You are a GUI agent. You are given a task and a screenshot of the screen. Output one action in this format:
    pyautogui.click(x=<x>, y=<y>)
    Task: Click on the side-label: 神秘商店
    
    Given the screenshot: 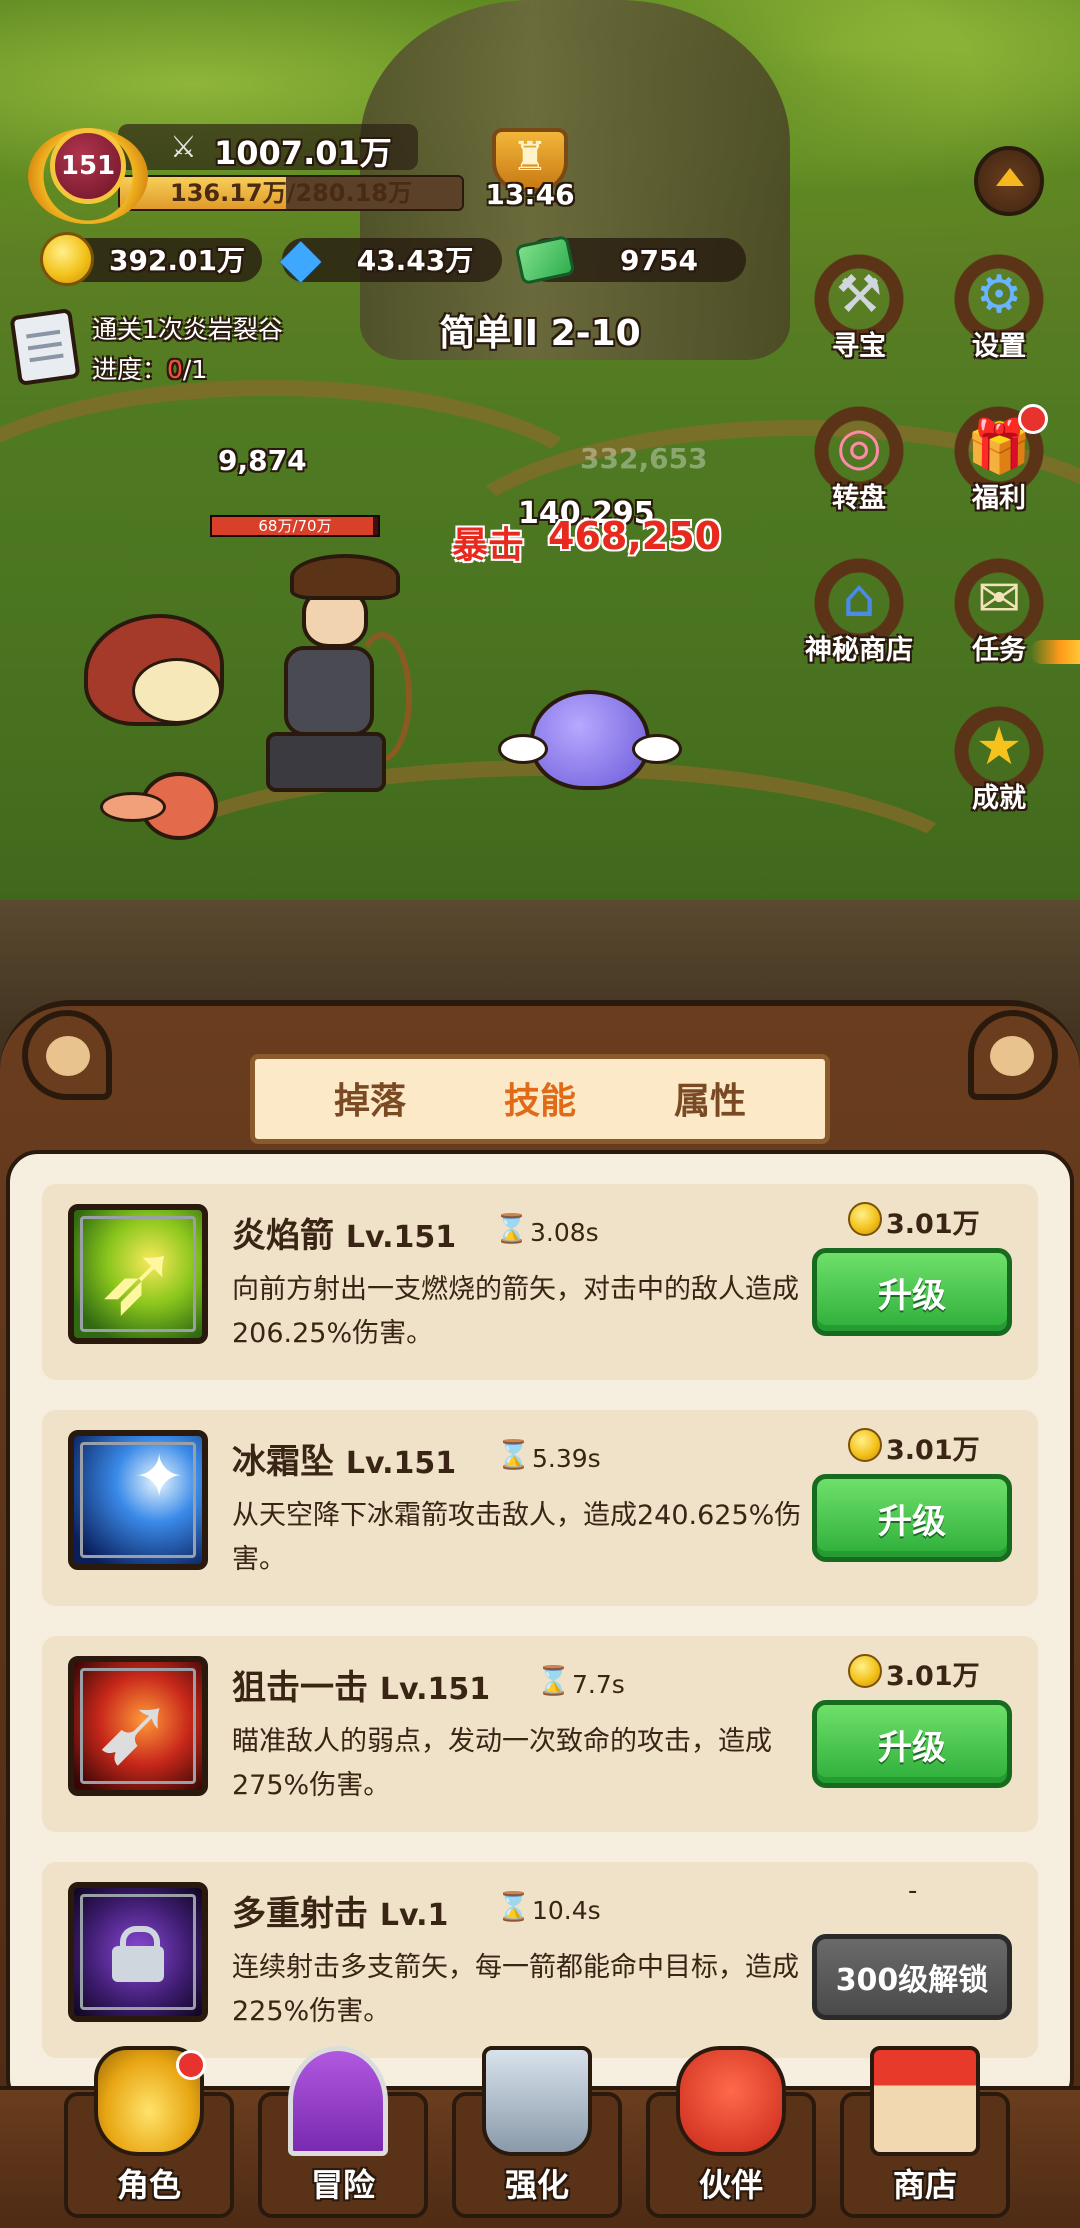 What is the action you would take?
    pyautogui.click(x=859, y=650)
    